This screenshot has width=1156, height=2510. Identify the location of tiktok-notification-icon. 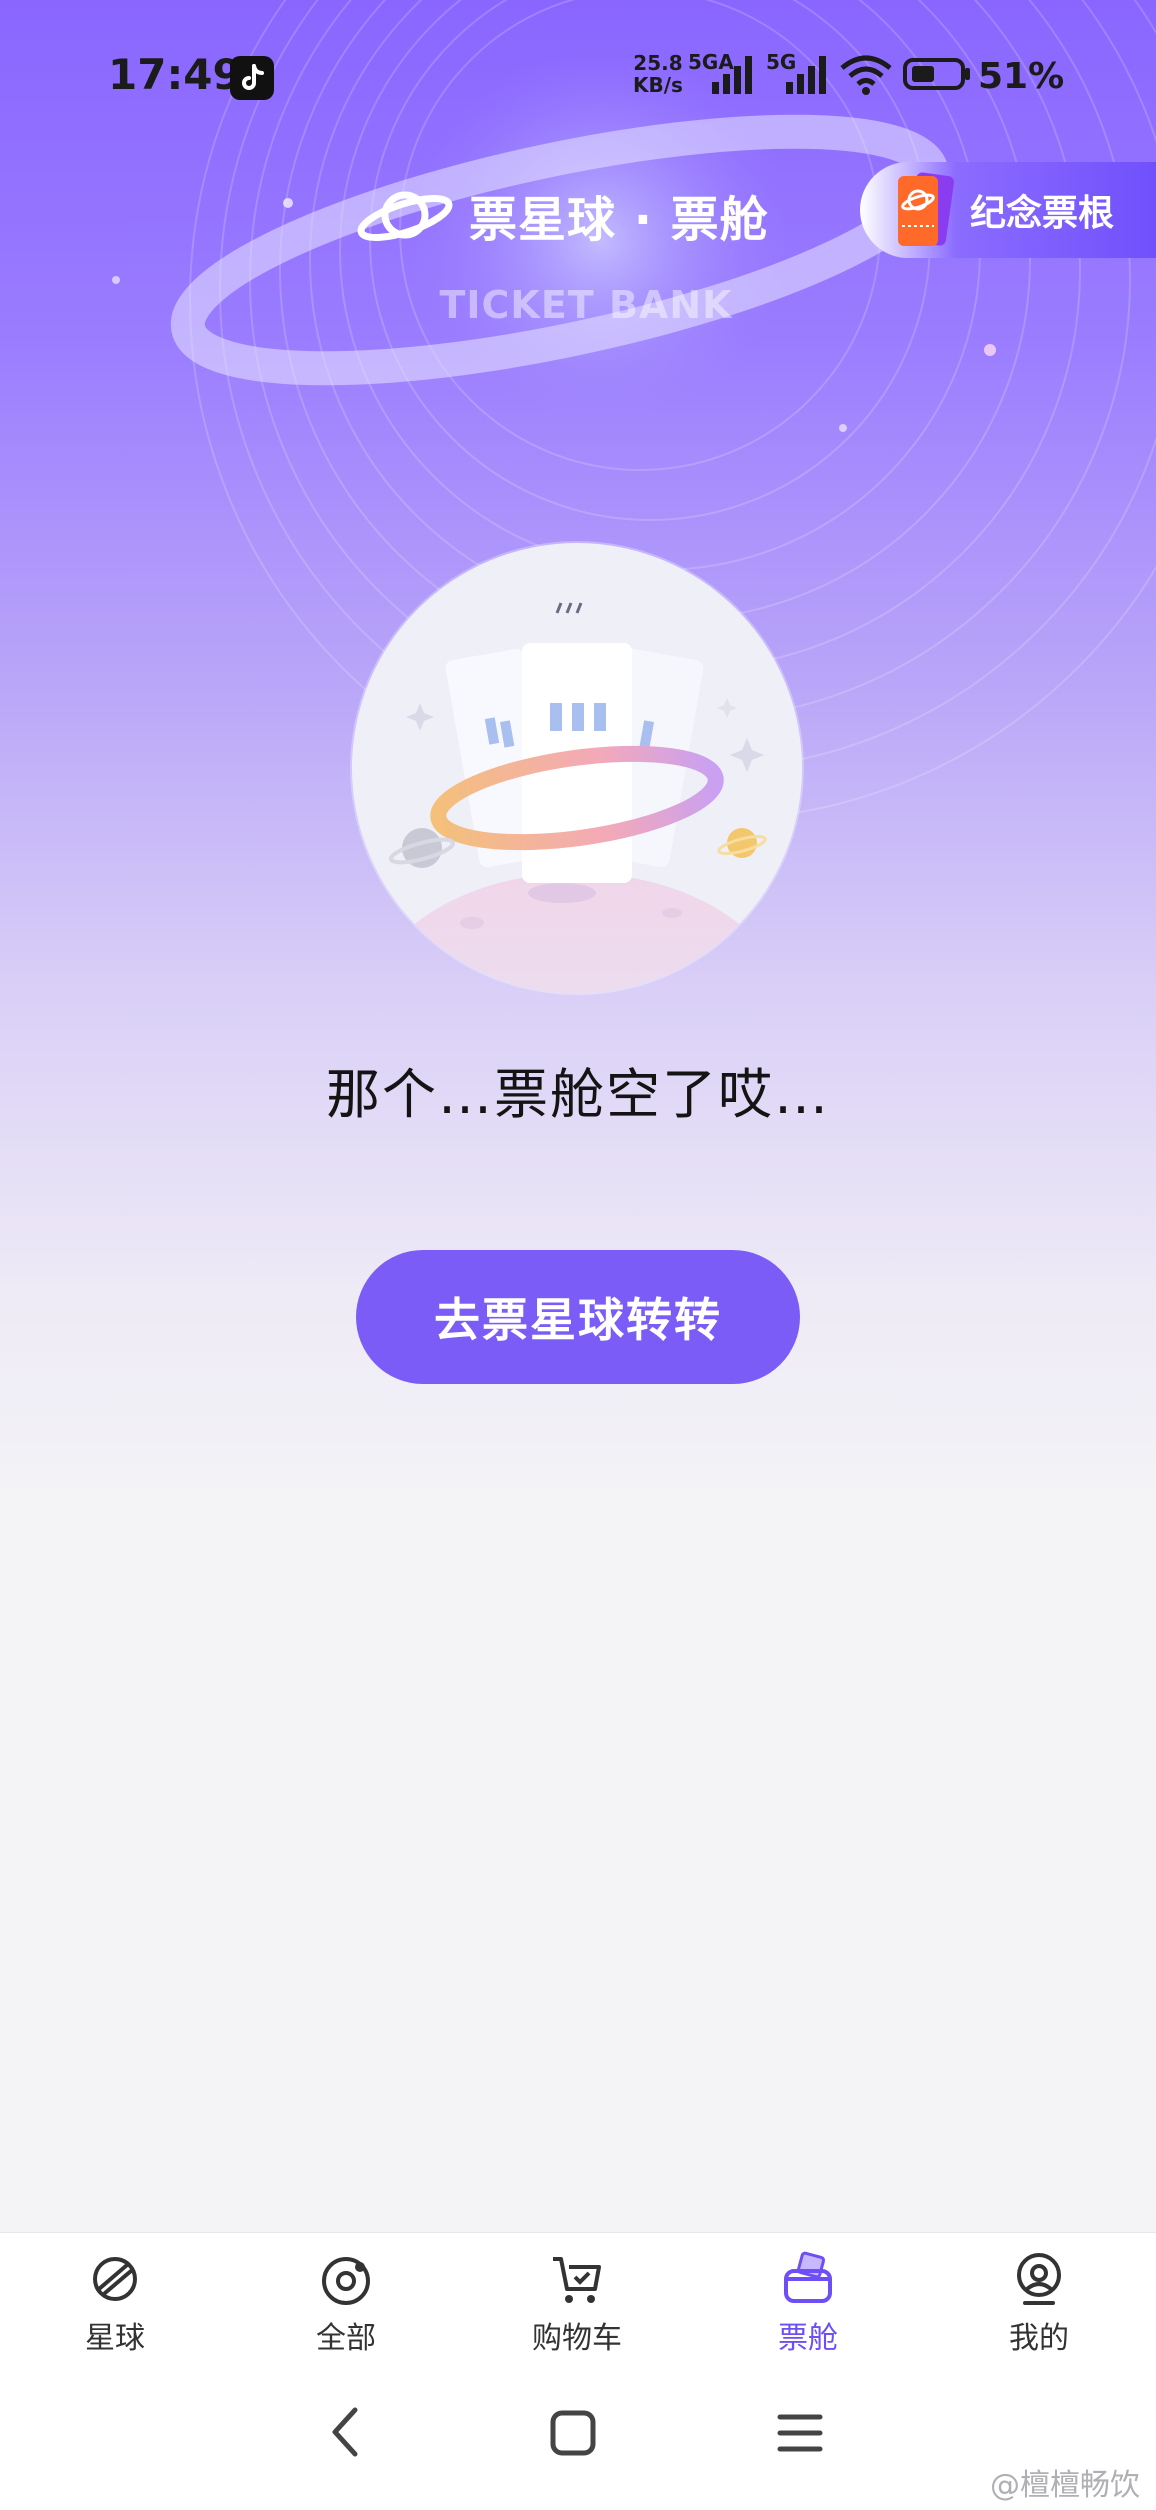
(252, 78).